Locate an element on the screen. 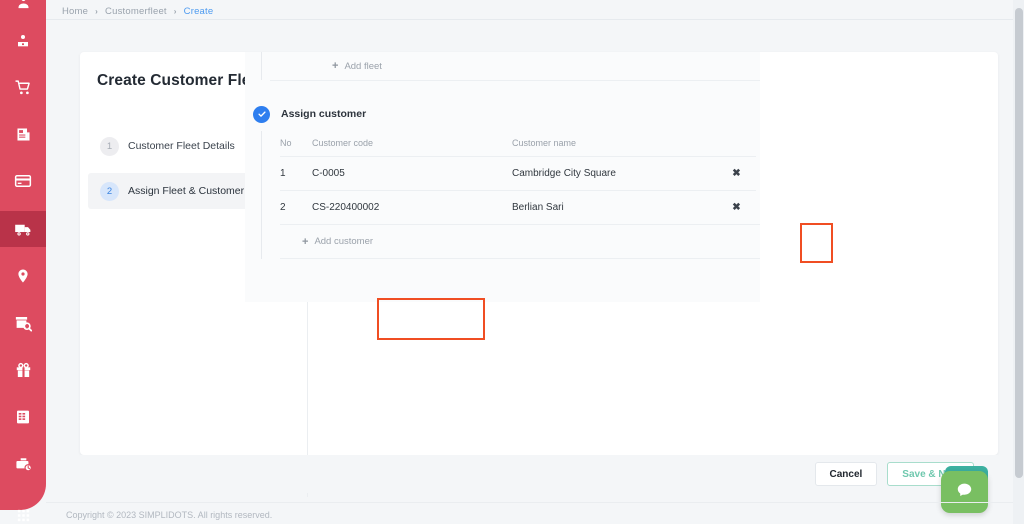 Image resolution: width=1024 pixels, height=524 pixels. breadcrumb-item-customerfleet: Customerfleet is located at coordinates (136, 11).